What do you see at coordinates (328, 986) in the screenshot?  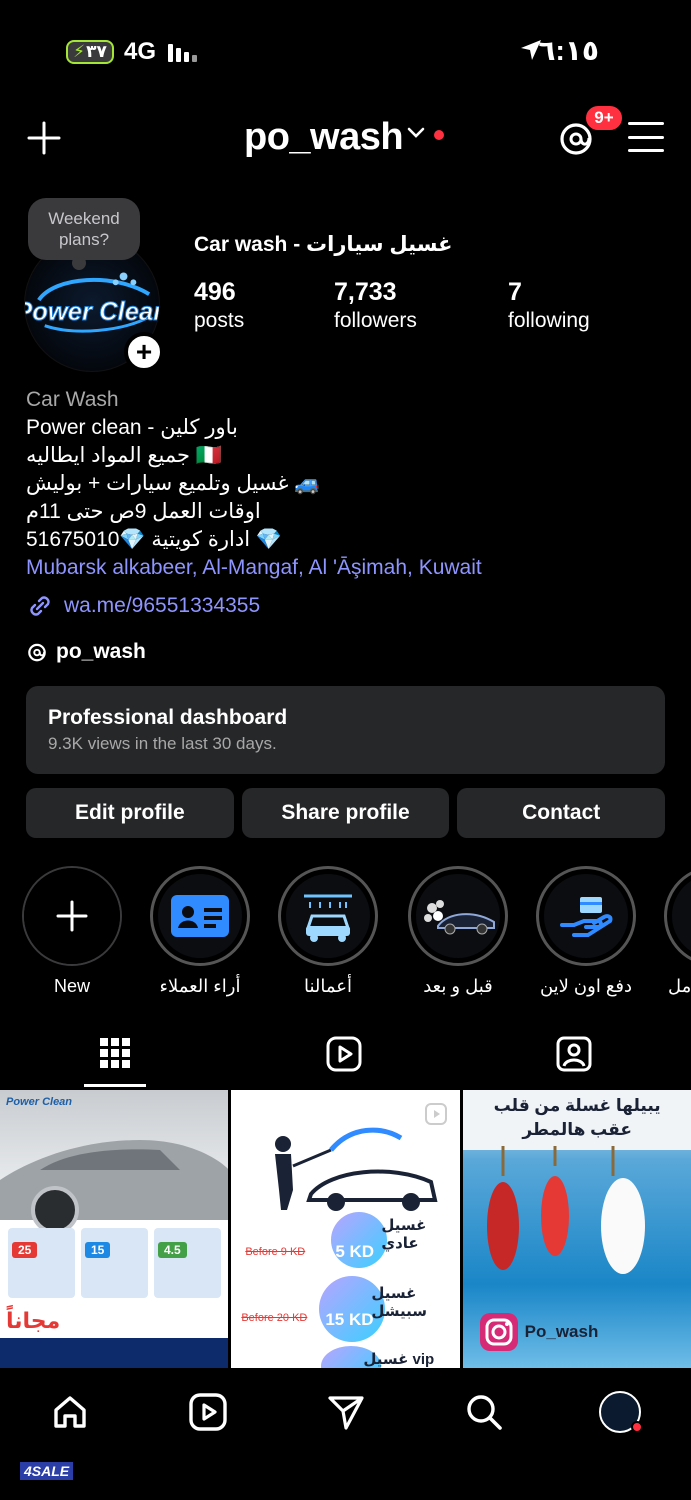 I see `highlight-label: أعمالنا` at bounding box center [328, 986].